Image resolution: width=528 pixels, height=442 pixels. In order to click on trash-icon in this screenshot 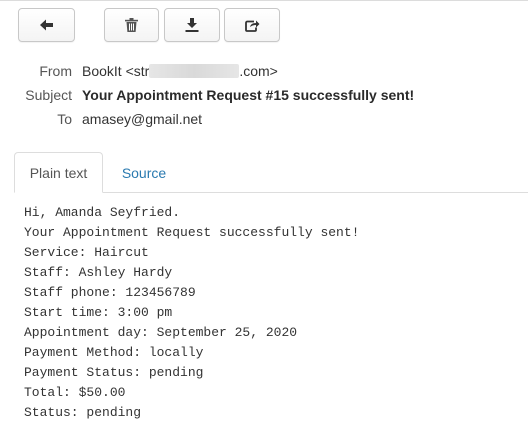, I will do `click(131, 25)`.